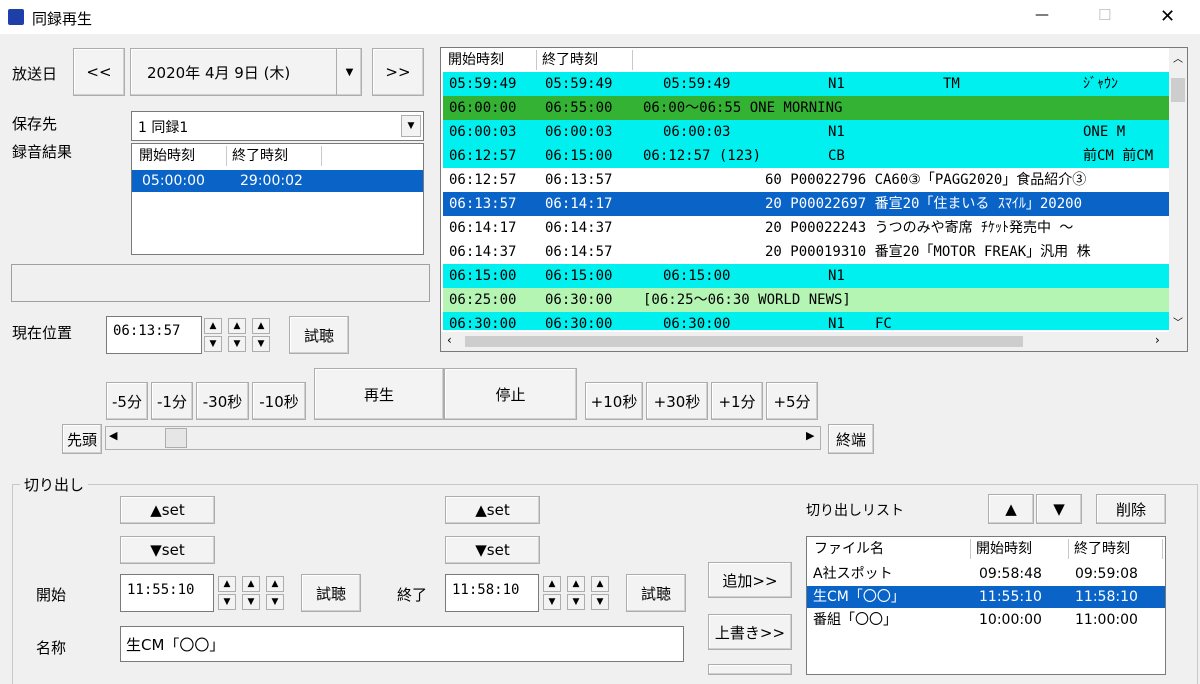 Image resolution: width=1200 pixels, height=684 pixels. Describe the element at coordinates (1104, 15) in the screenshot. I see `maximize-button: ☐` at that location.